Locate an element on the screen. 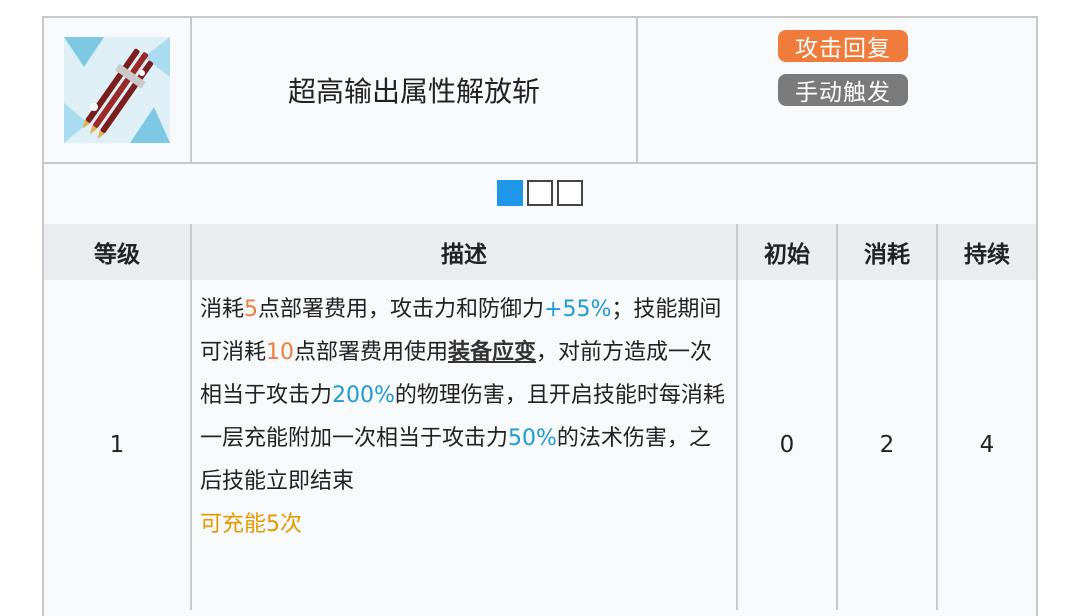  level-selector is located at coordinates (540, 194).